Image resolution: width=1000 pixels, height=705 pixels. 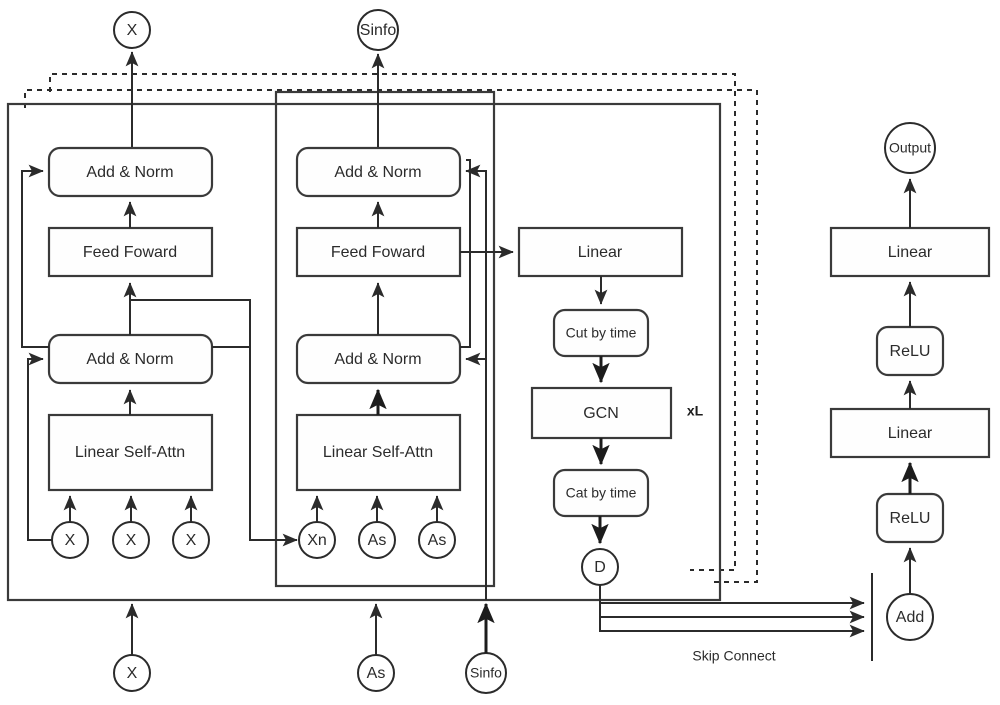 I want to click on node-encoder-in-3-label: X, so click(x=191, y=540).